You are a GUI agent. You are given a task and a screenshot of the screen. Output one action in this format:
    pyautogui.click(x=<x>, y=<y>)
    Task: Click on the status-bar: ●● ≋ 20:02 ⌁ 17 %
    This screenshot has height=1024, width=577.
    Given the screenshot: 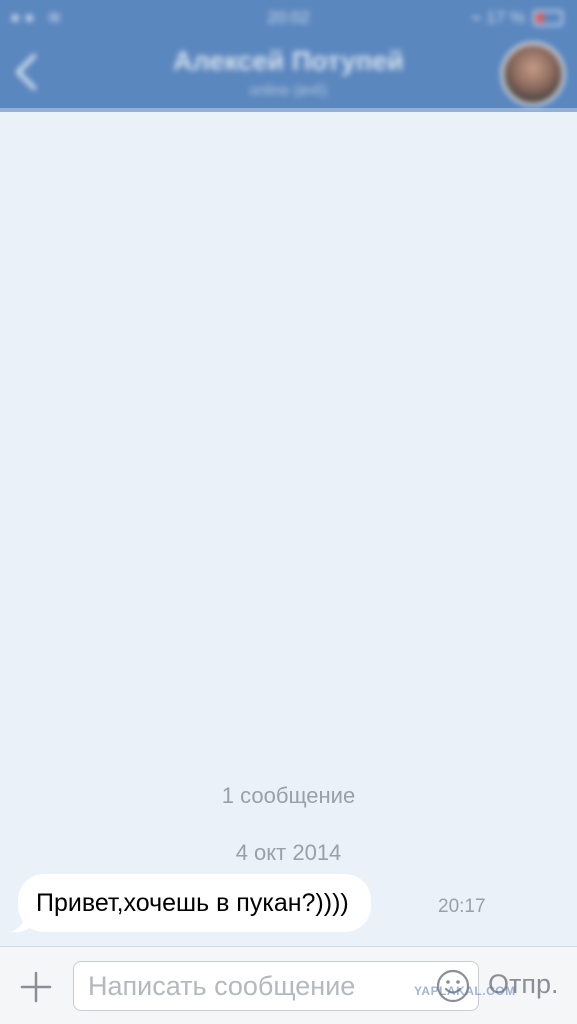 What is the action you would take?
    pyautogui.click(x=288, y=18)
    